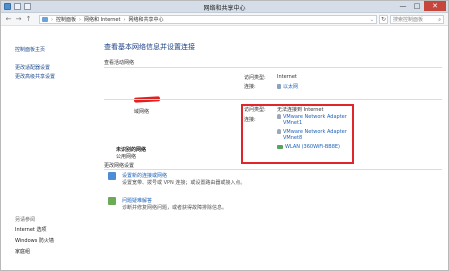 The width and height of the screenshot is (449, 271). What do you see at coordinates (102, 20) in the screenshot?
I see `breadcrumb-network-internet: 网络和 Internet` at bounding box center [102, 20].